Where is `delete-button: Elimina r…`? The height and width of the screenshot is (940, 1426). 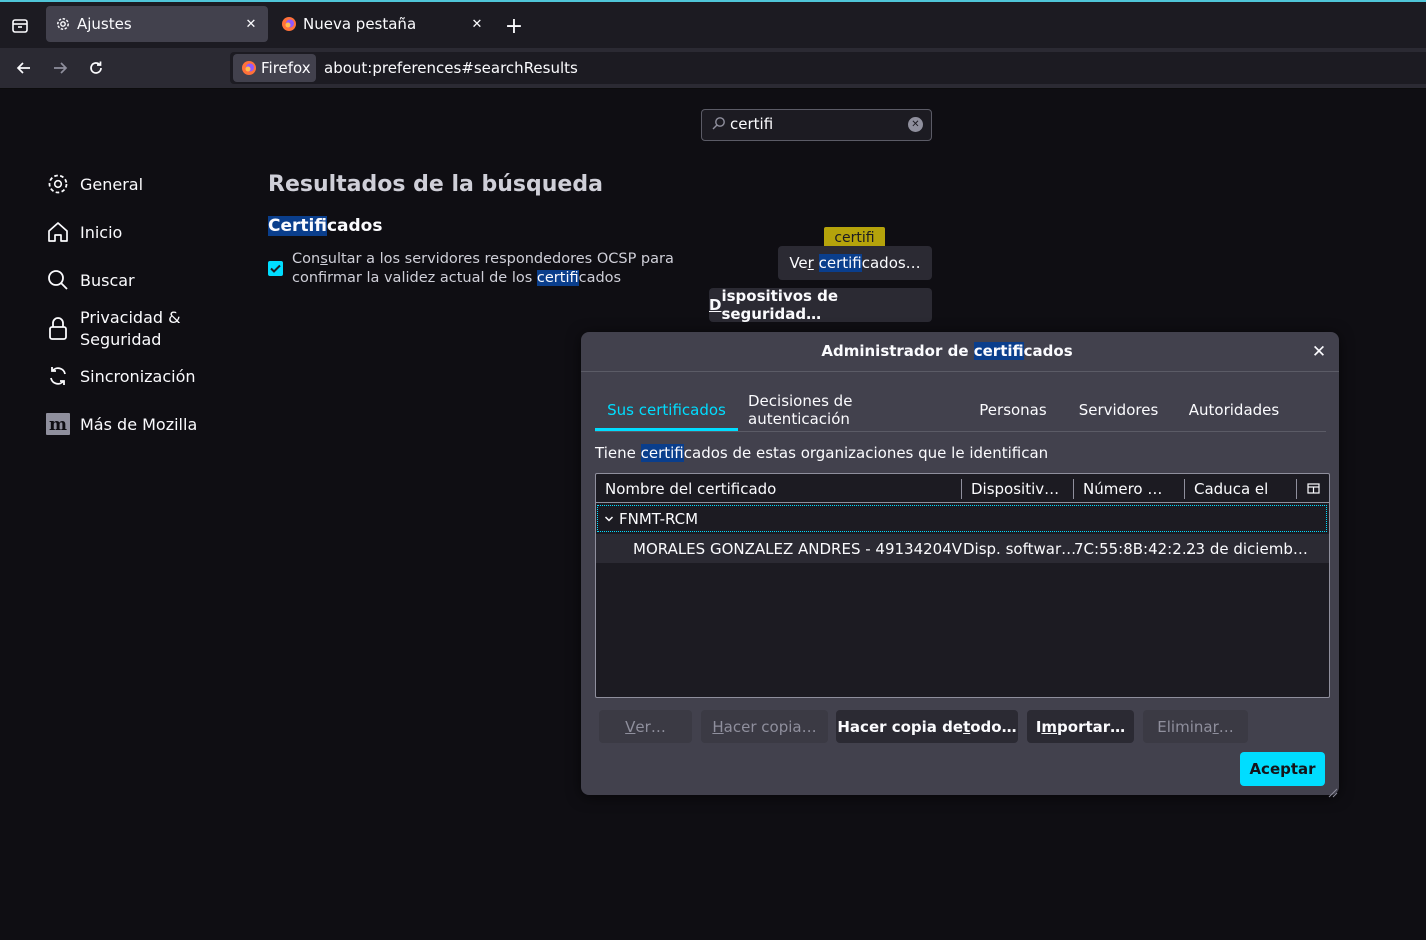
delete-button: Elimina r… is located at coordinates (1195, 726).